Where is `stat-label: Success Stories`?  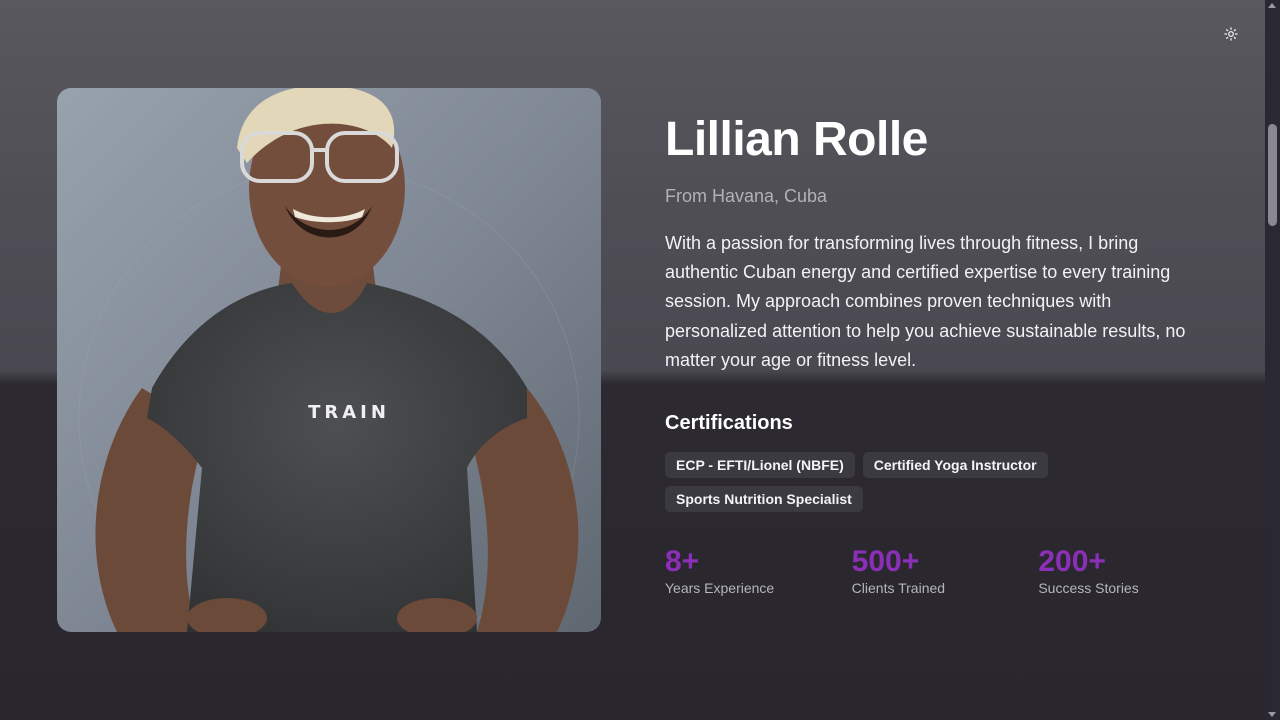 stat-label: Success Stories is located at coordinates (1088, 588).